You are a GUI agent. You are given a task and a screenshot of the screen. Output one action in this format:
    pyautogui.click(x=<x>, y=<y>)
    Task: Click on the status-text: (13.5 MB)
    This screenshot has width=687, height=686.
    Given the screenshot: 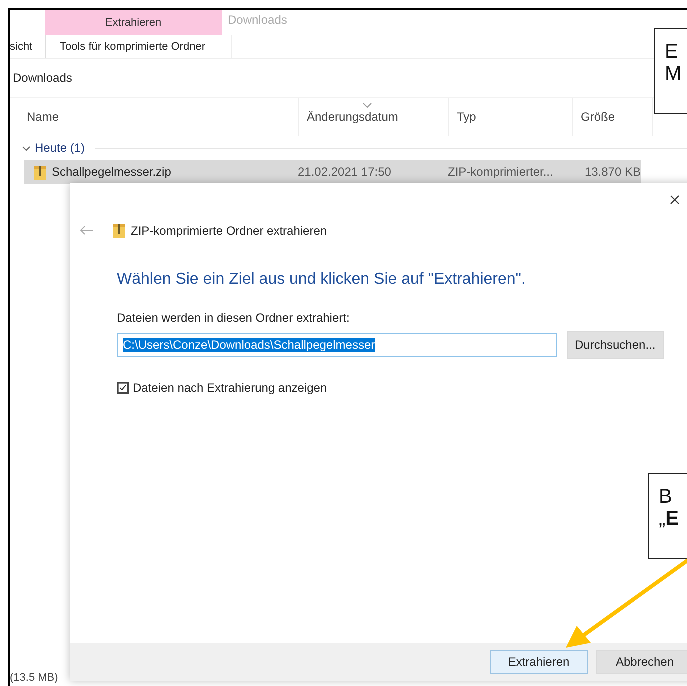 What is the action you would take?
    pyautogui.click(x=34, y=678)
    